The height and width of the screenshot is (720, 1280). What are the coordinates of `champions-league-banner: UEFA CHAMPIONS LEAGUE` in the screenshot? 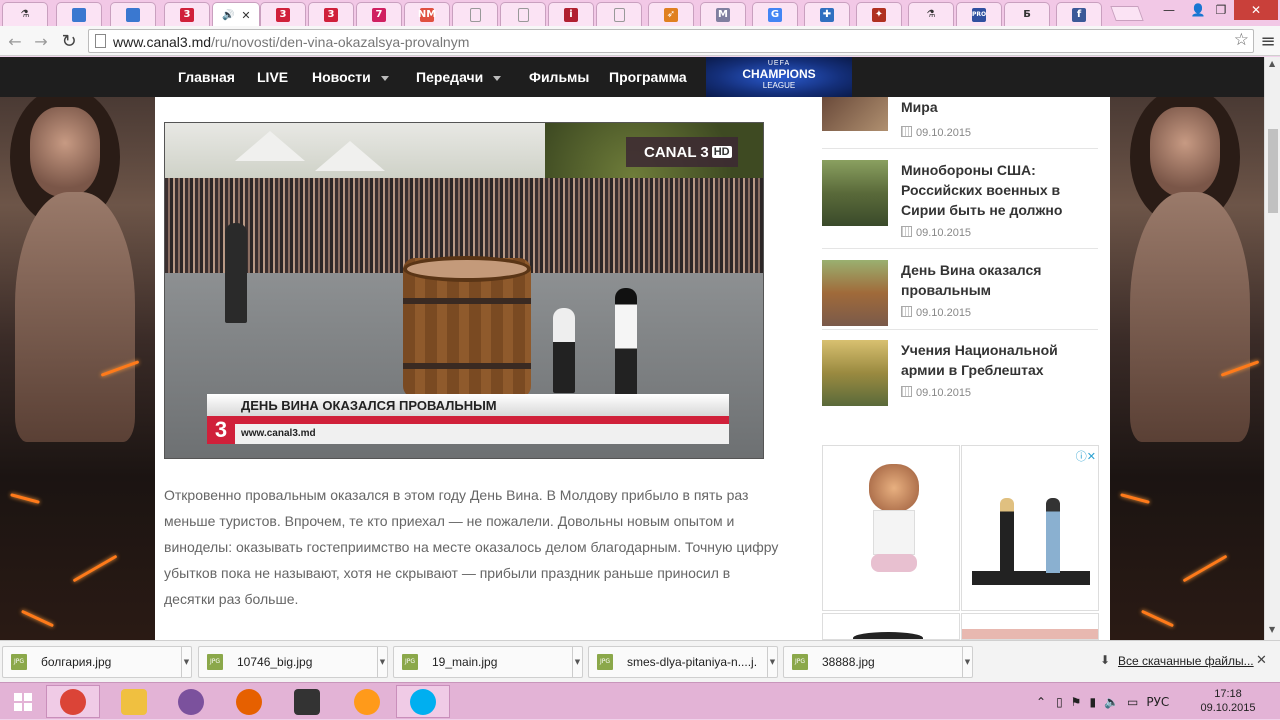 It's located at (779, 77).